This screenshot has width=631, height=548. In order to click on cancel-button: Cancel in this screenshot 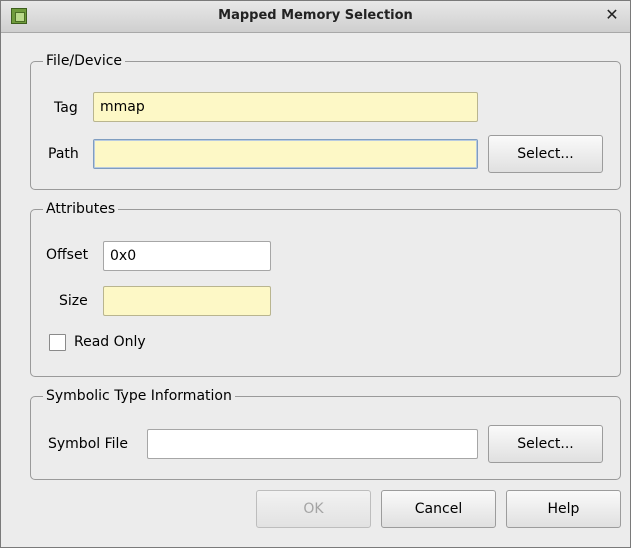, I will do `click(438, 509)`.